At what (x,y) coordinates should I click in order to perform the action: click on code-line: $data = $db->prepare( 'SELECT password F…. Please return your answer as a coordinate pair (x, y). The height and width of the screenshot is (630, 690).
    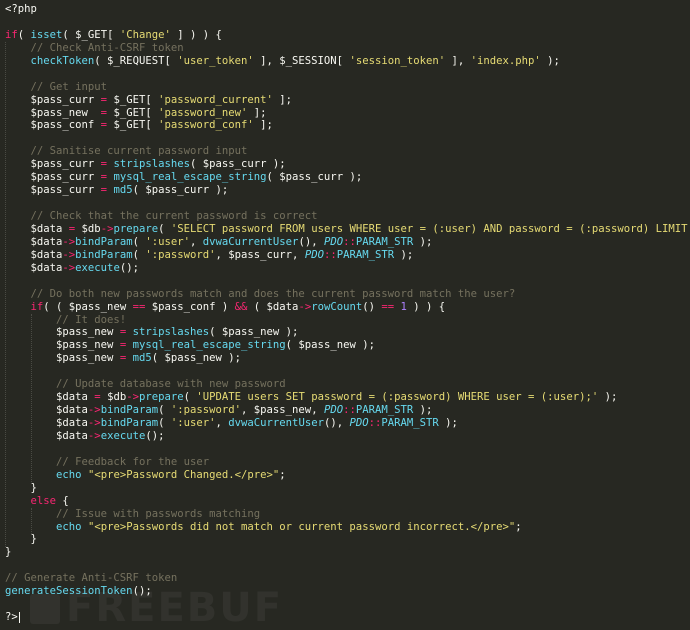
    Looking at the image, I should click on (347, 229).